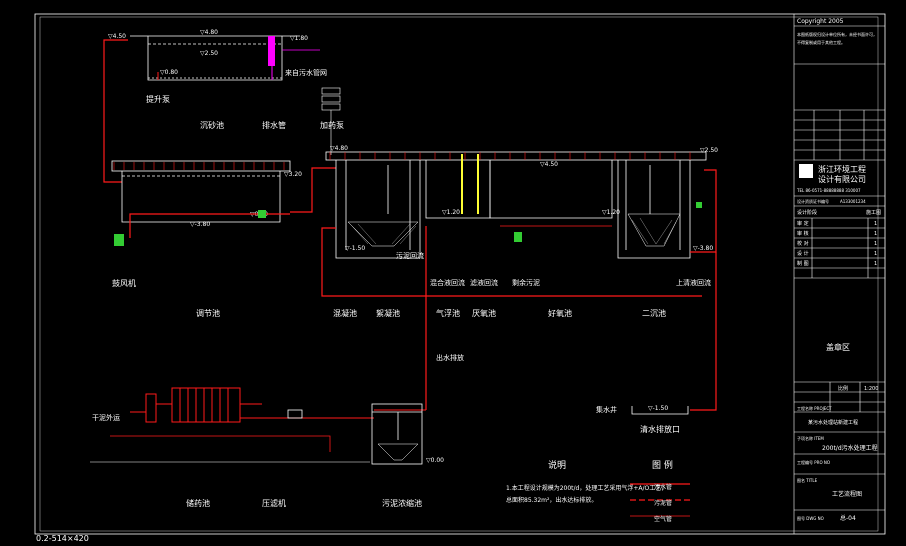  What do you see at coordinates (345, 313) in the screenshot?
I see `unit-label: 混凝池` at bounding box center [345, 313].